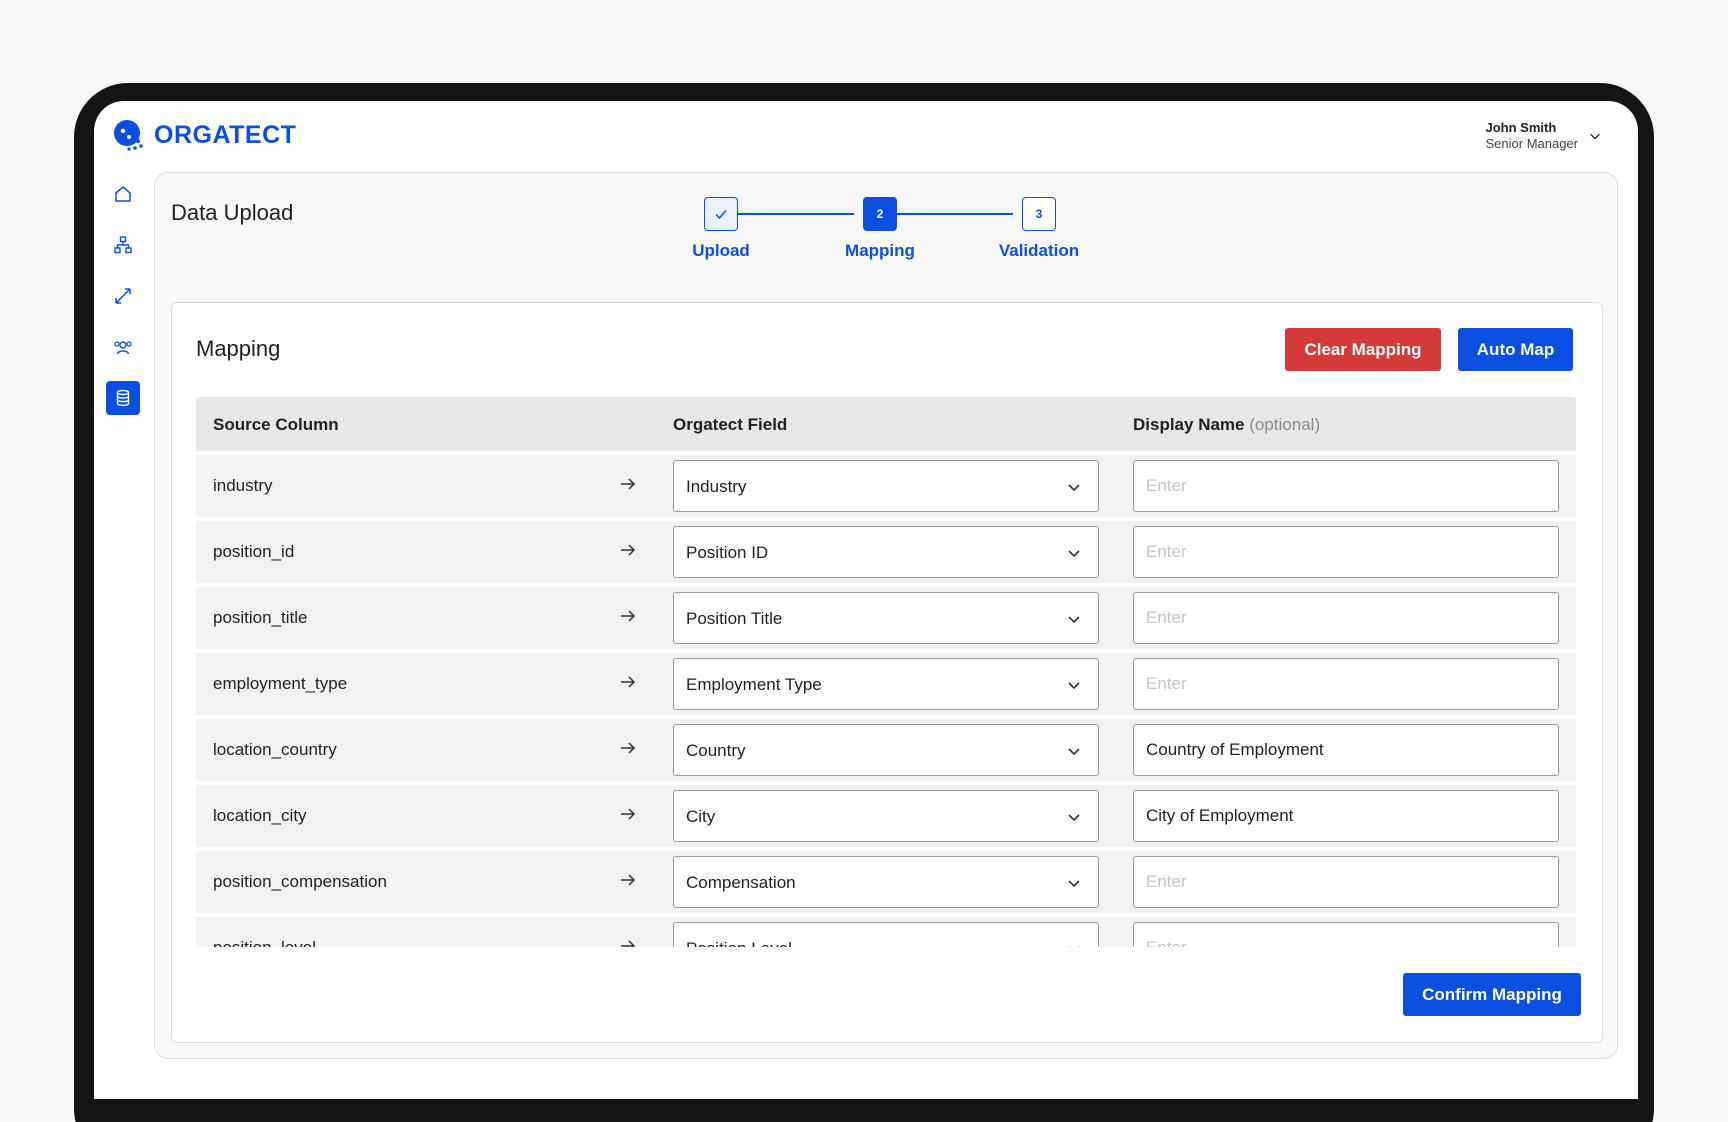 This screenshot has width=1728, height=1122. What do you see at coordinates (880, 251) in the screenshot?
I see `step-mapping-label: Mapping` at bounding box center [880, 251].